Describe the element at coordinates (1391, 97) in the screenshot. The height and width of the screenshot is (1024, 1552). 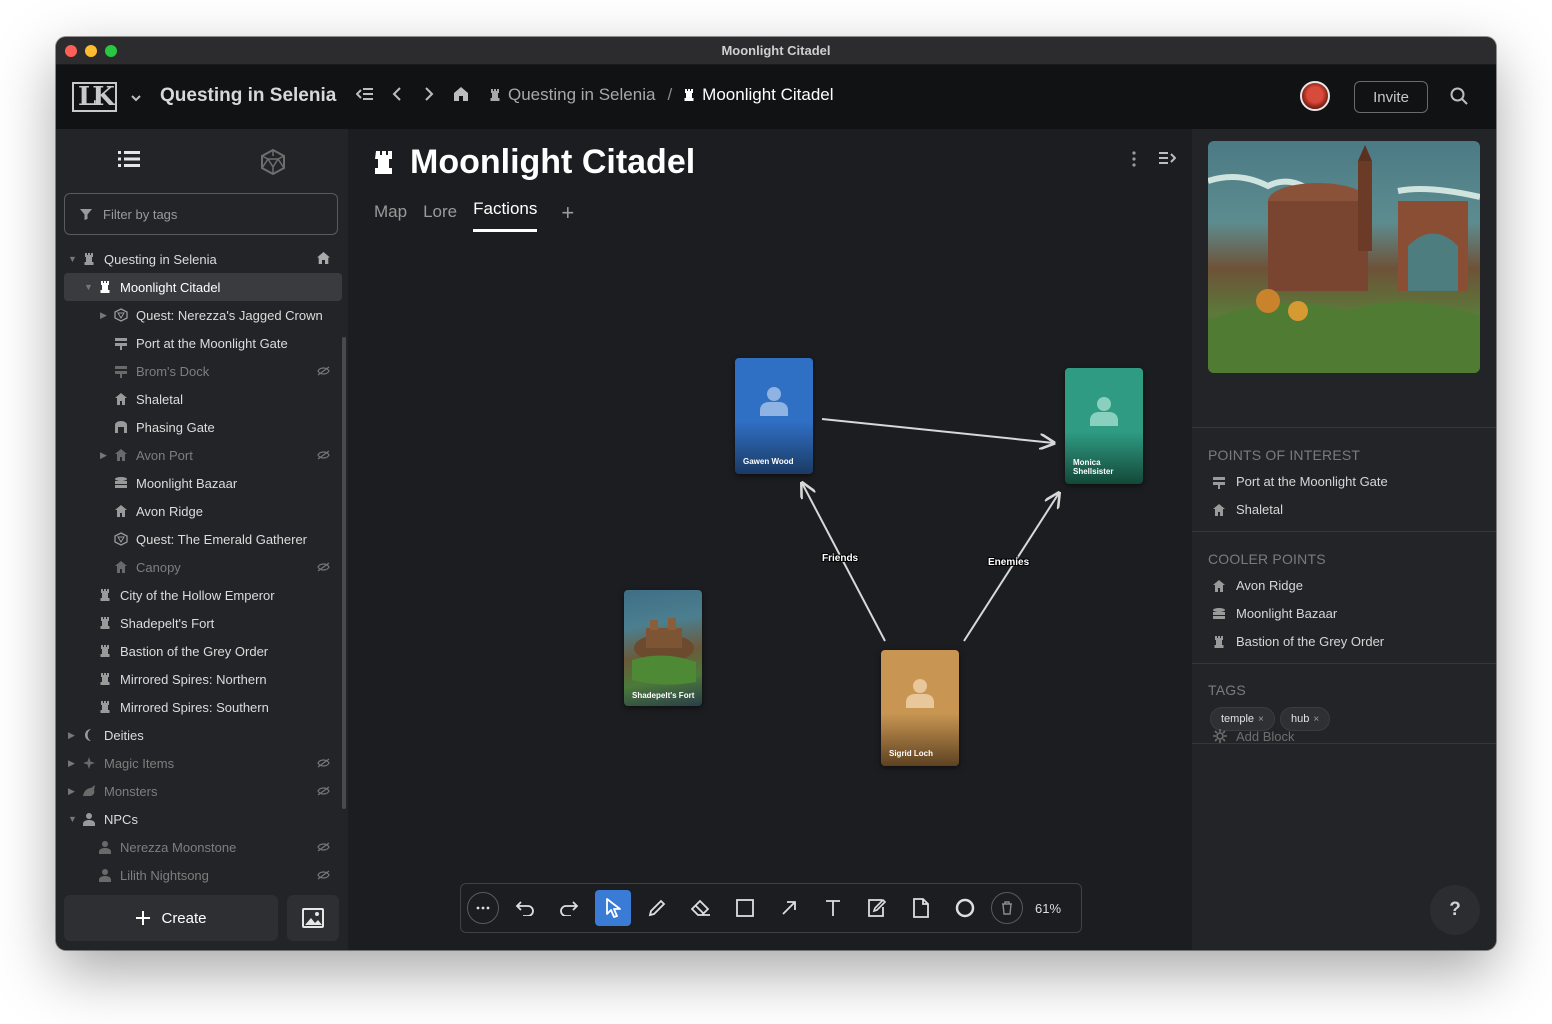
I see `invite-button: Invite` at that location.